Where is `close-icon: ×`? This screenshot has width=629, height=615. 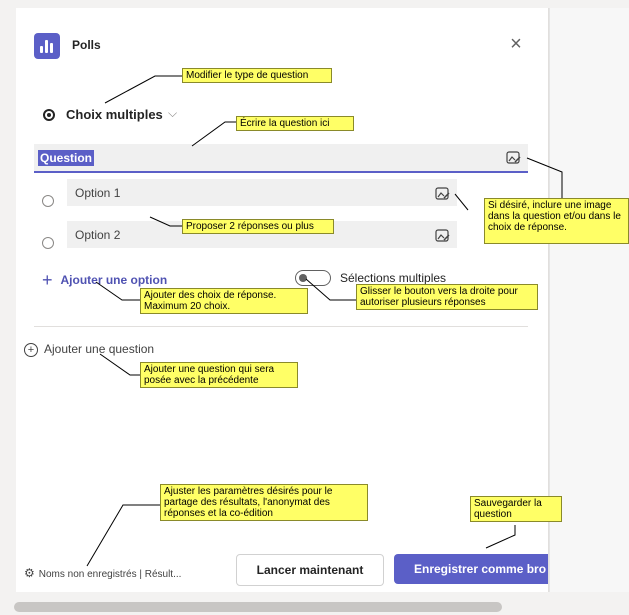 close-icon: × is located at coordinates (516, 44).